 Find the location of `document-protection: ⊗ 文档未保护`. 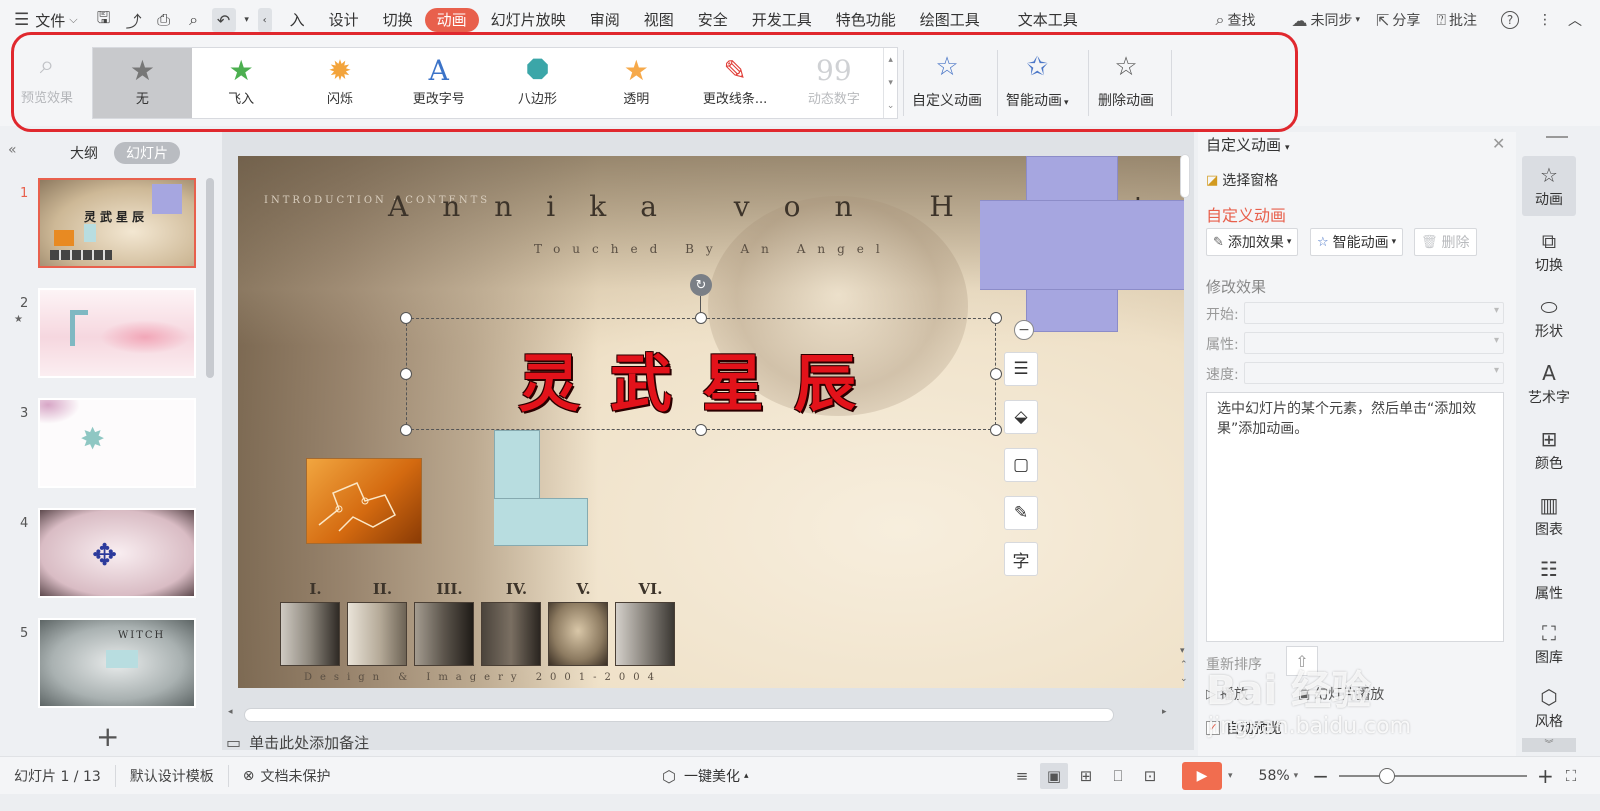

document-protection: ⊗ 文档未保护 is located at coordinates (287, 776).